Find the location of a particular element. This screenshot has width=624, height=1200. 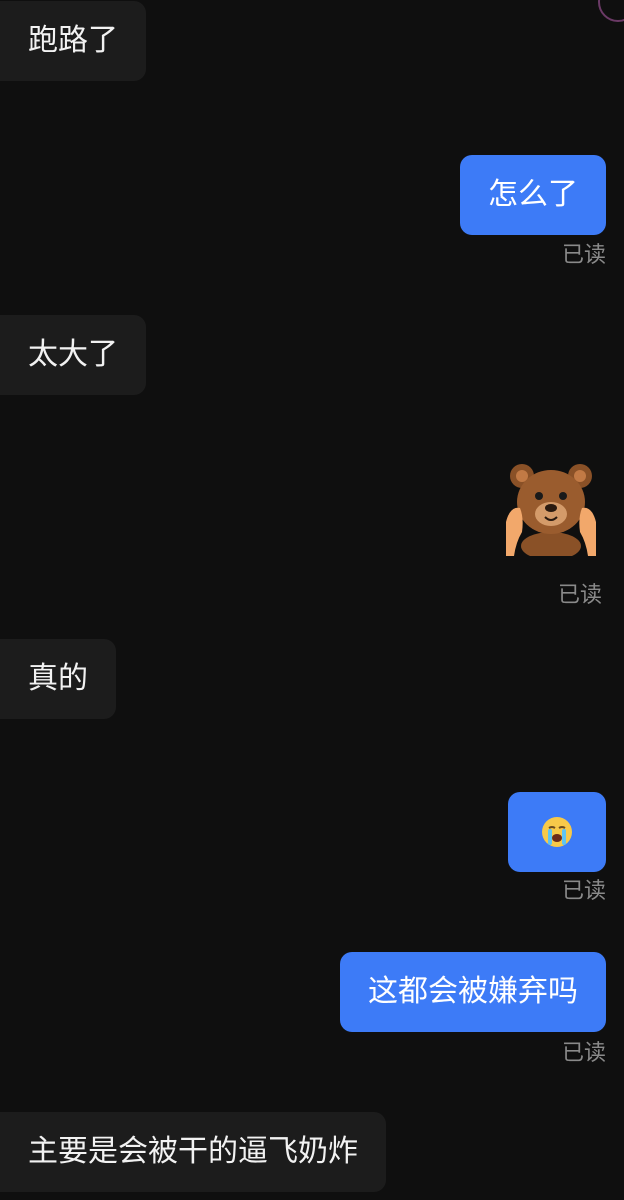

bear-sticker is located at coordinates (551, 511).